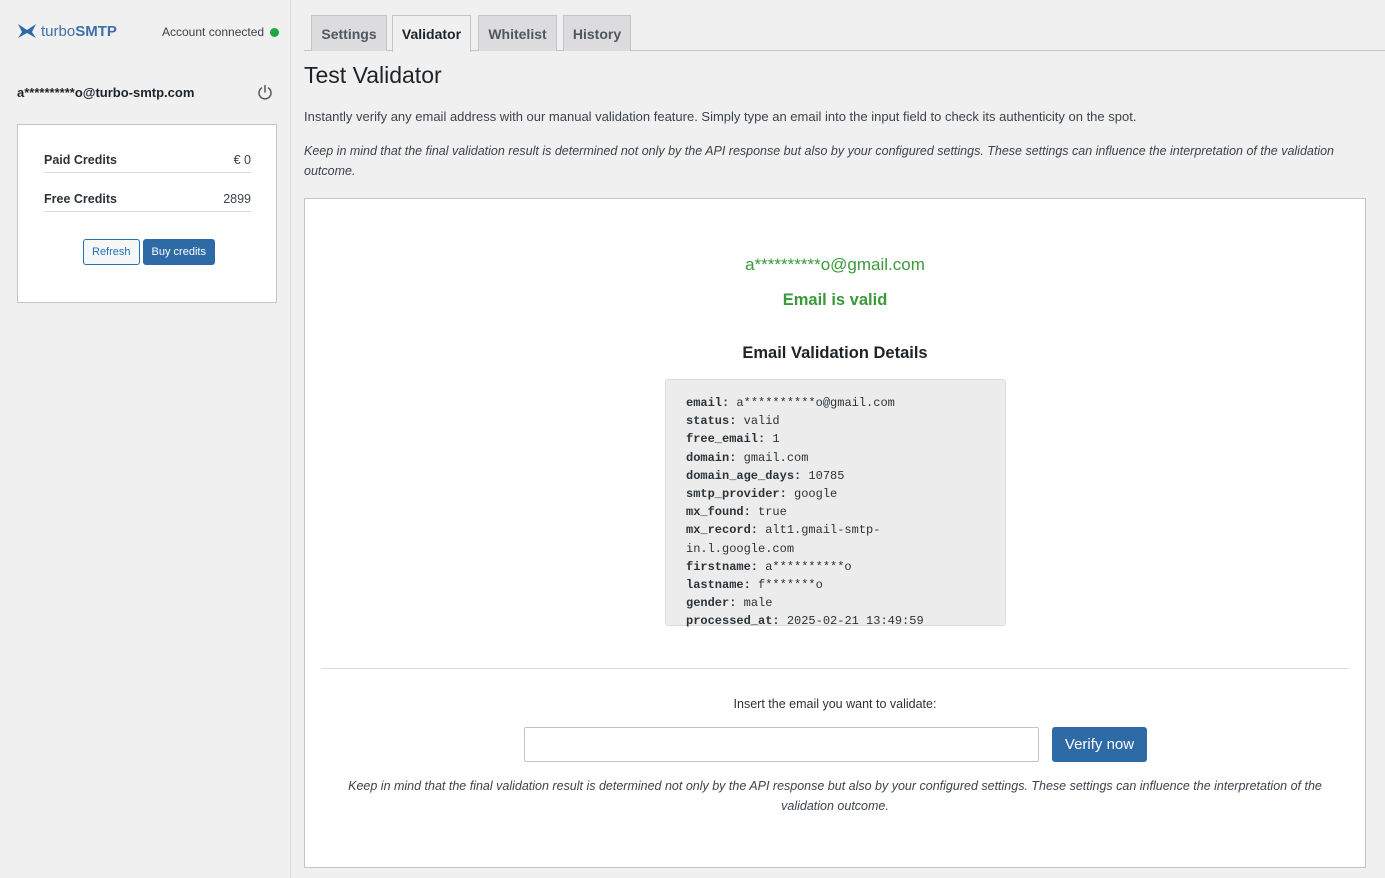  Describe the element at coordinates (237, 199) in the screenshot. I see `free-credits-value: 2899` at that location.